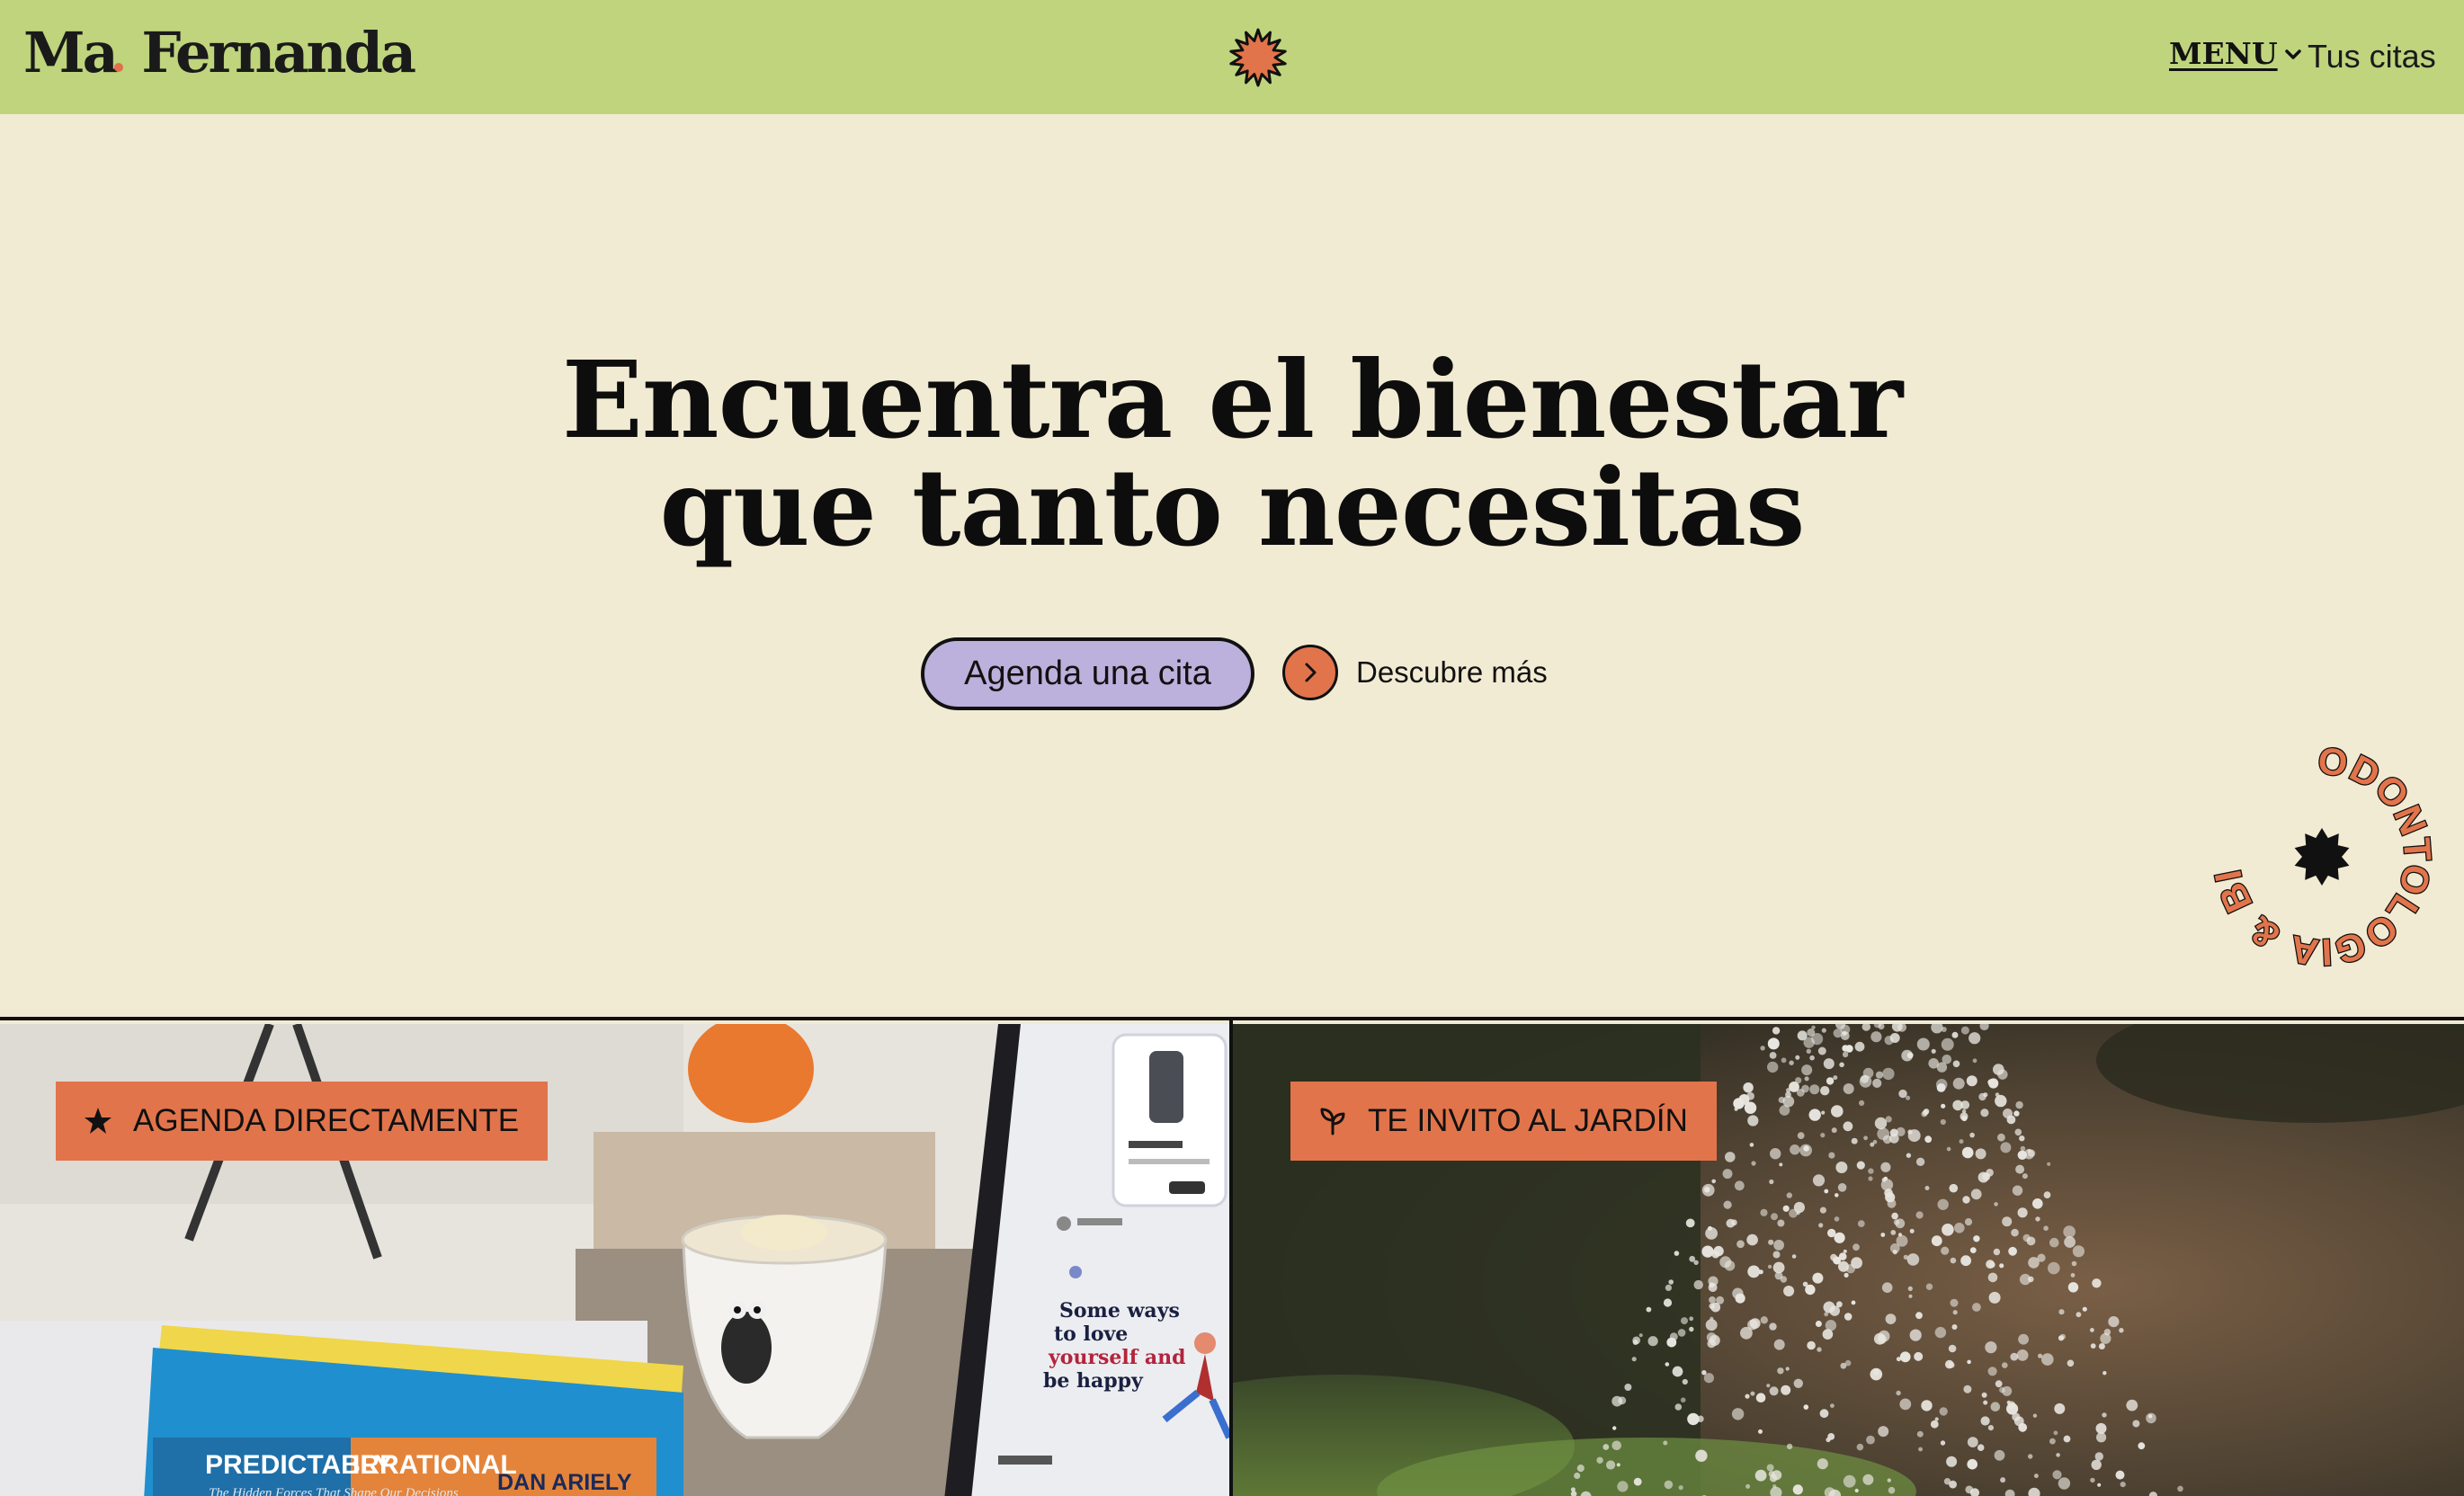  I want to click on site-header: Ma Fernanda MENU Tus citas, so click(1232, 57).